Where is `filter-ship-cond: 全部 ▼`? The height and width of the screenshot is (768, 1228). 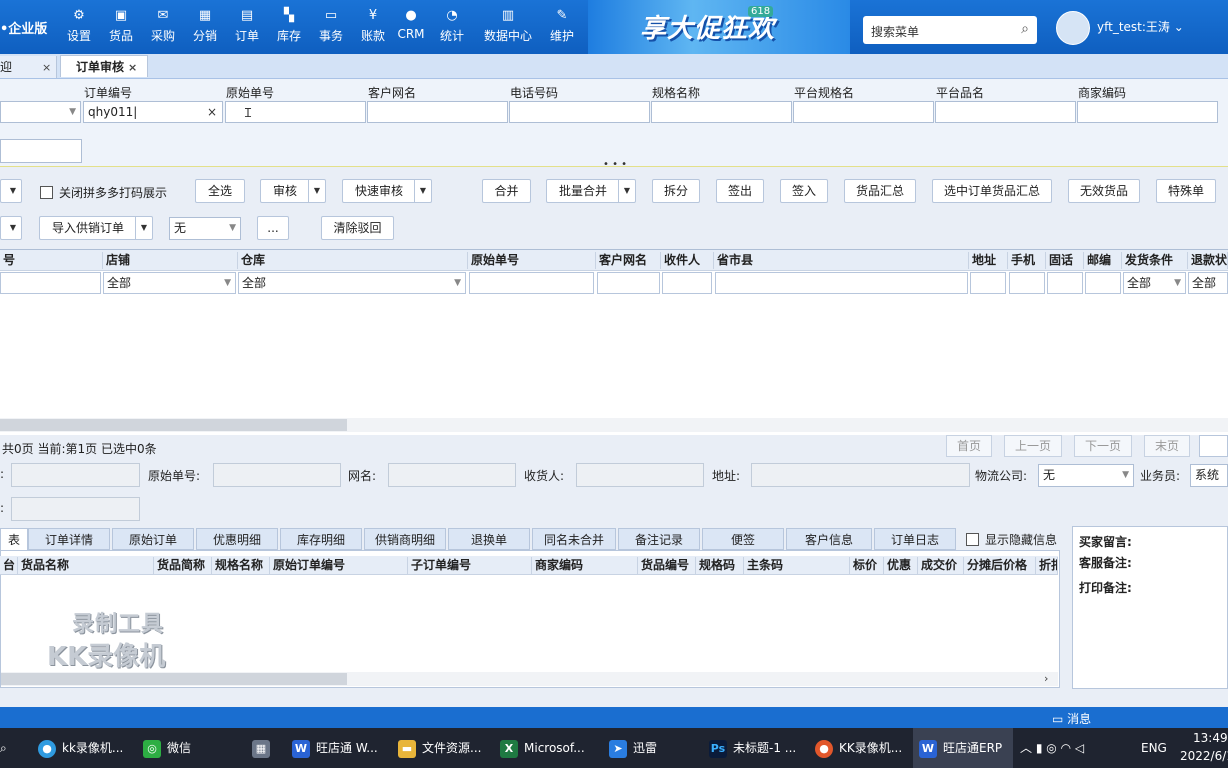
filter-ship-cond: 全部 ▼ is located at coordinates (1154, 283).